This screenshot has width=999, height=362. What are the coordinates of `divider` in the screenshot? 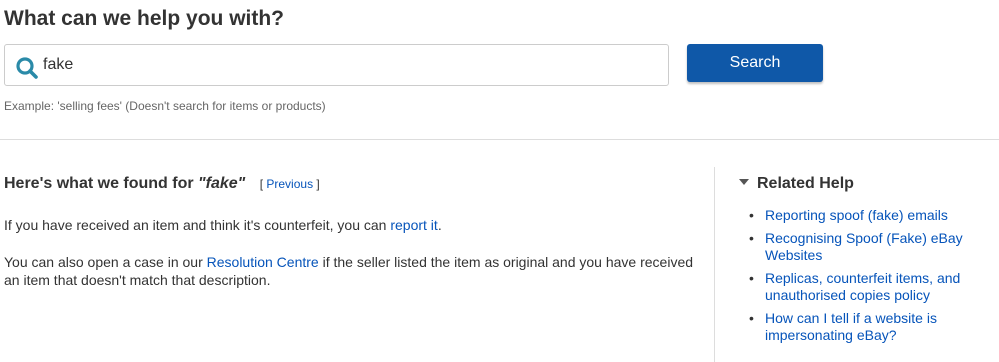 It's located at (499, 139).